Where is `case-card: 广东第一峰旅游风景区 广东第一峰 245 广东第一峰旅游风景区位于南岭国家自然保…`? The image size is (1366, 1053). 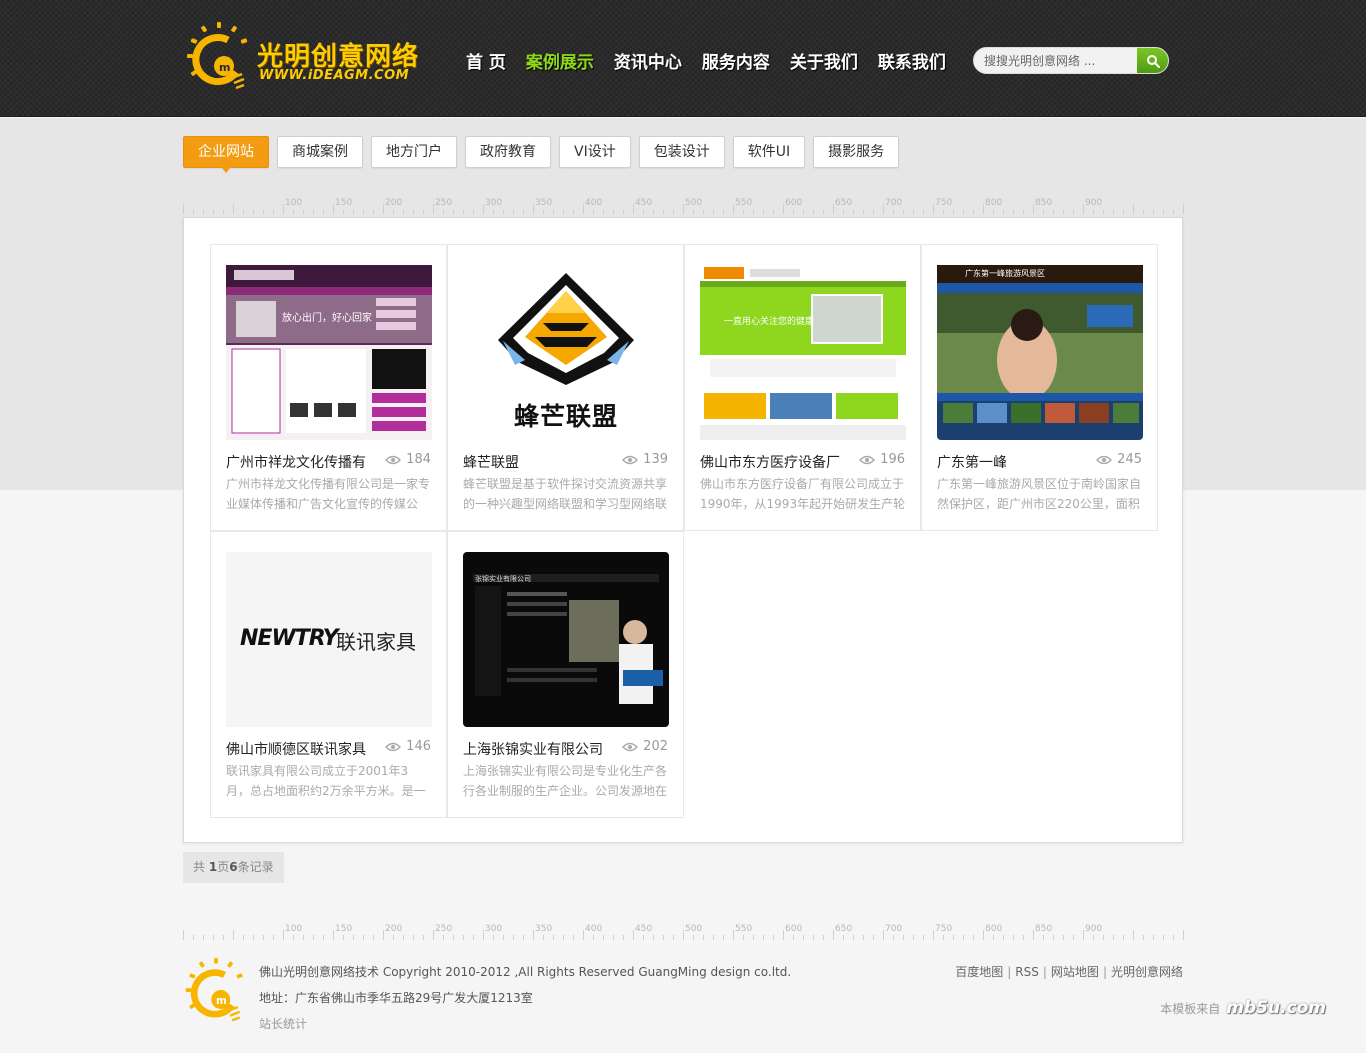
case-card: 广东第一峰旅游风景区 广东第一峰 245 广东第一峰旅游风景区位于南岭国家自然保… is located at coordinates (1039, 387).